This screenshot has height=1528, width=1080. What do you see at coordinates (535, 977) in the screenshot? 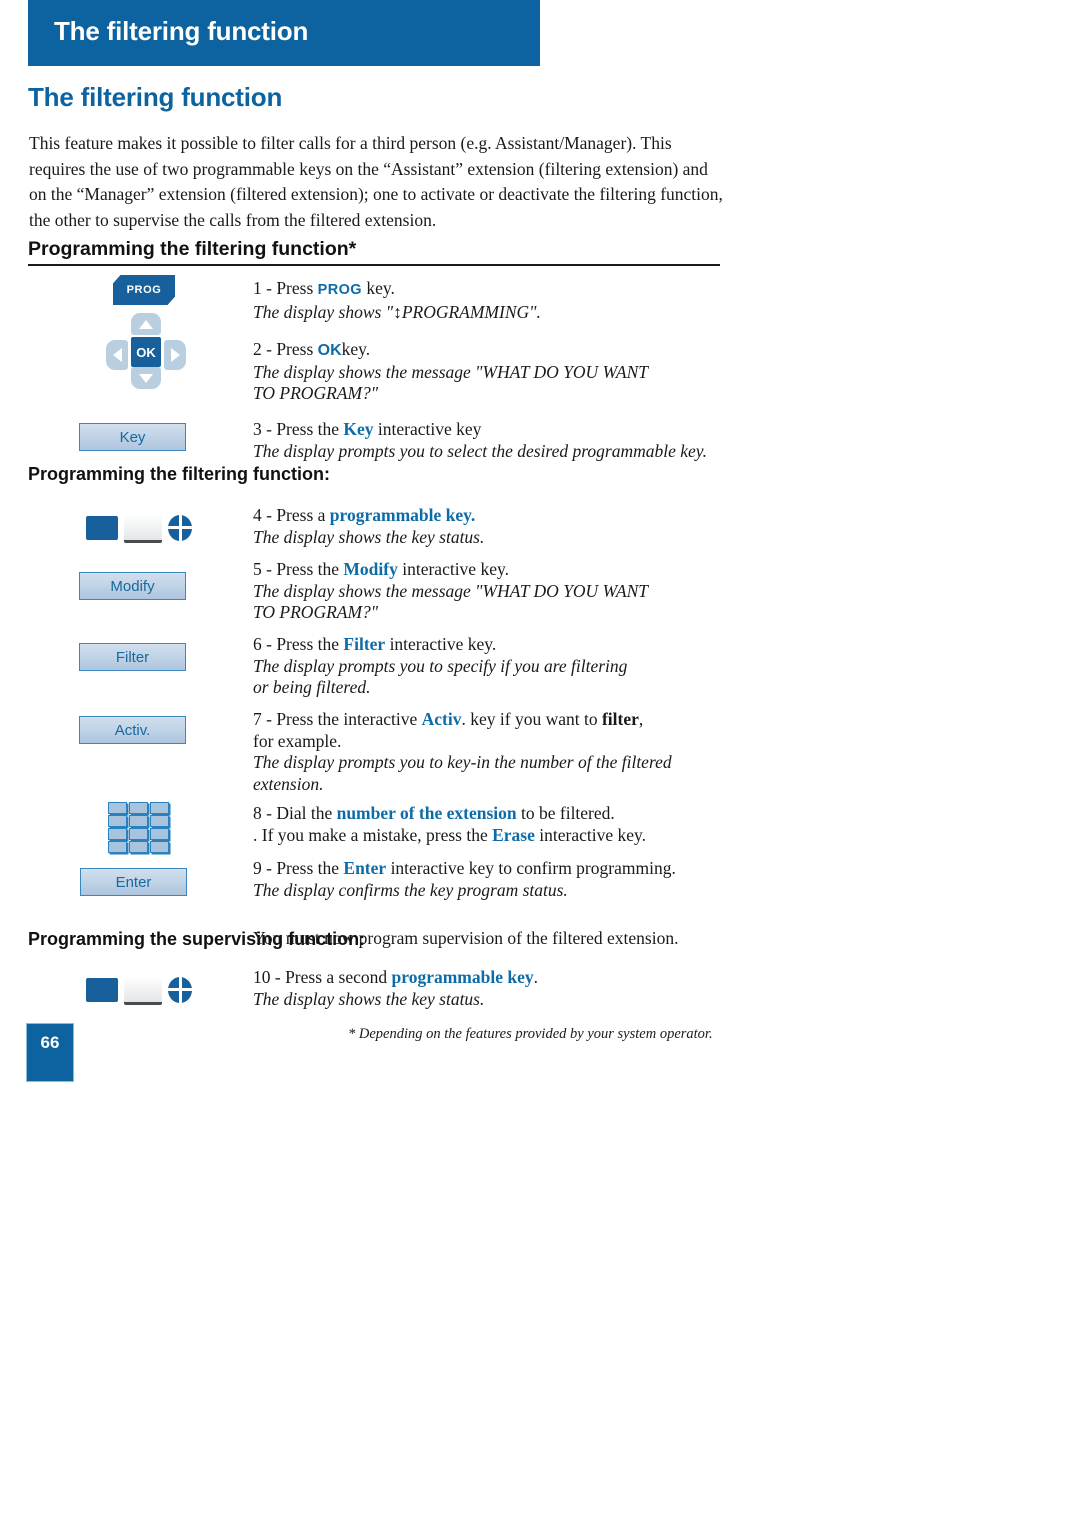
I see `step-10-post: .` at bounding box center [535, 977].